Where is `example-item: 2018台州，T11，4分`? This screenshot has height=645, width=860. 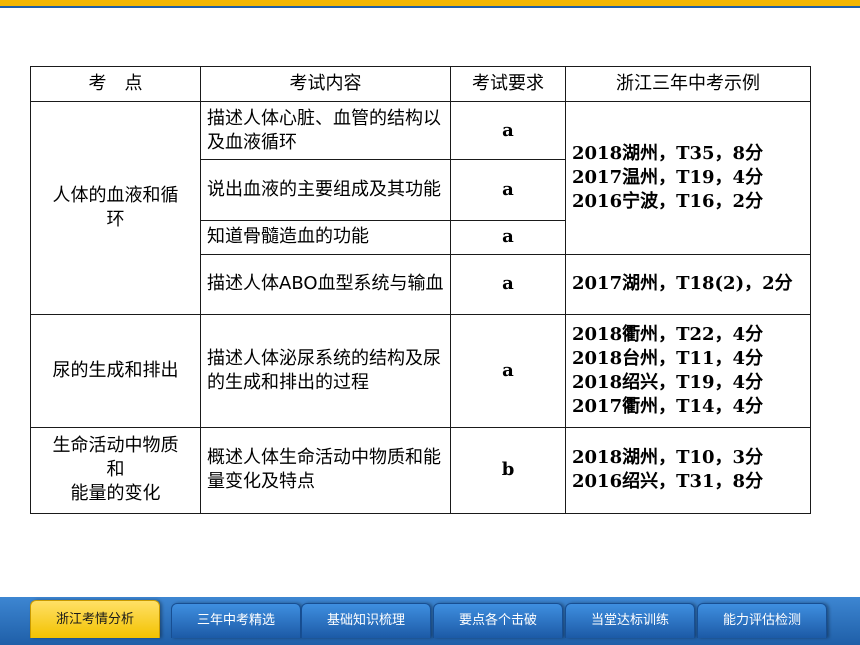 example-item: 2018台州，T11，4分 is located at coordinates (668, 358).